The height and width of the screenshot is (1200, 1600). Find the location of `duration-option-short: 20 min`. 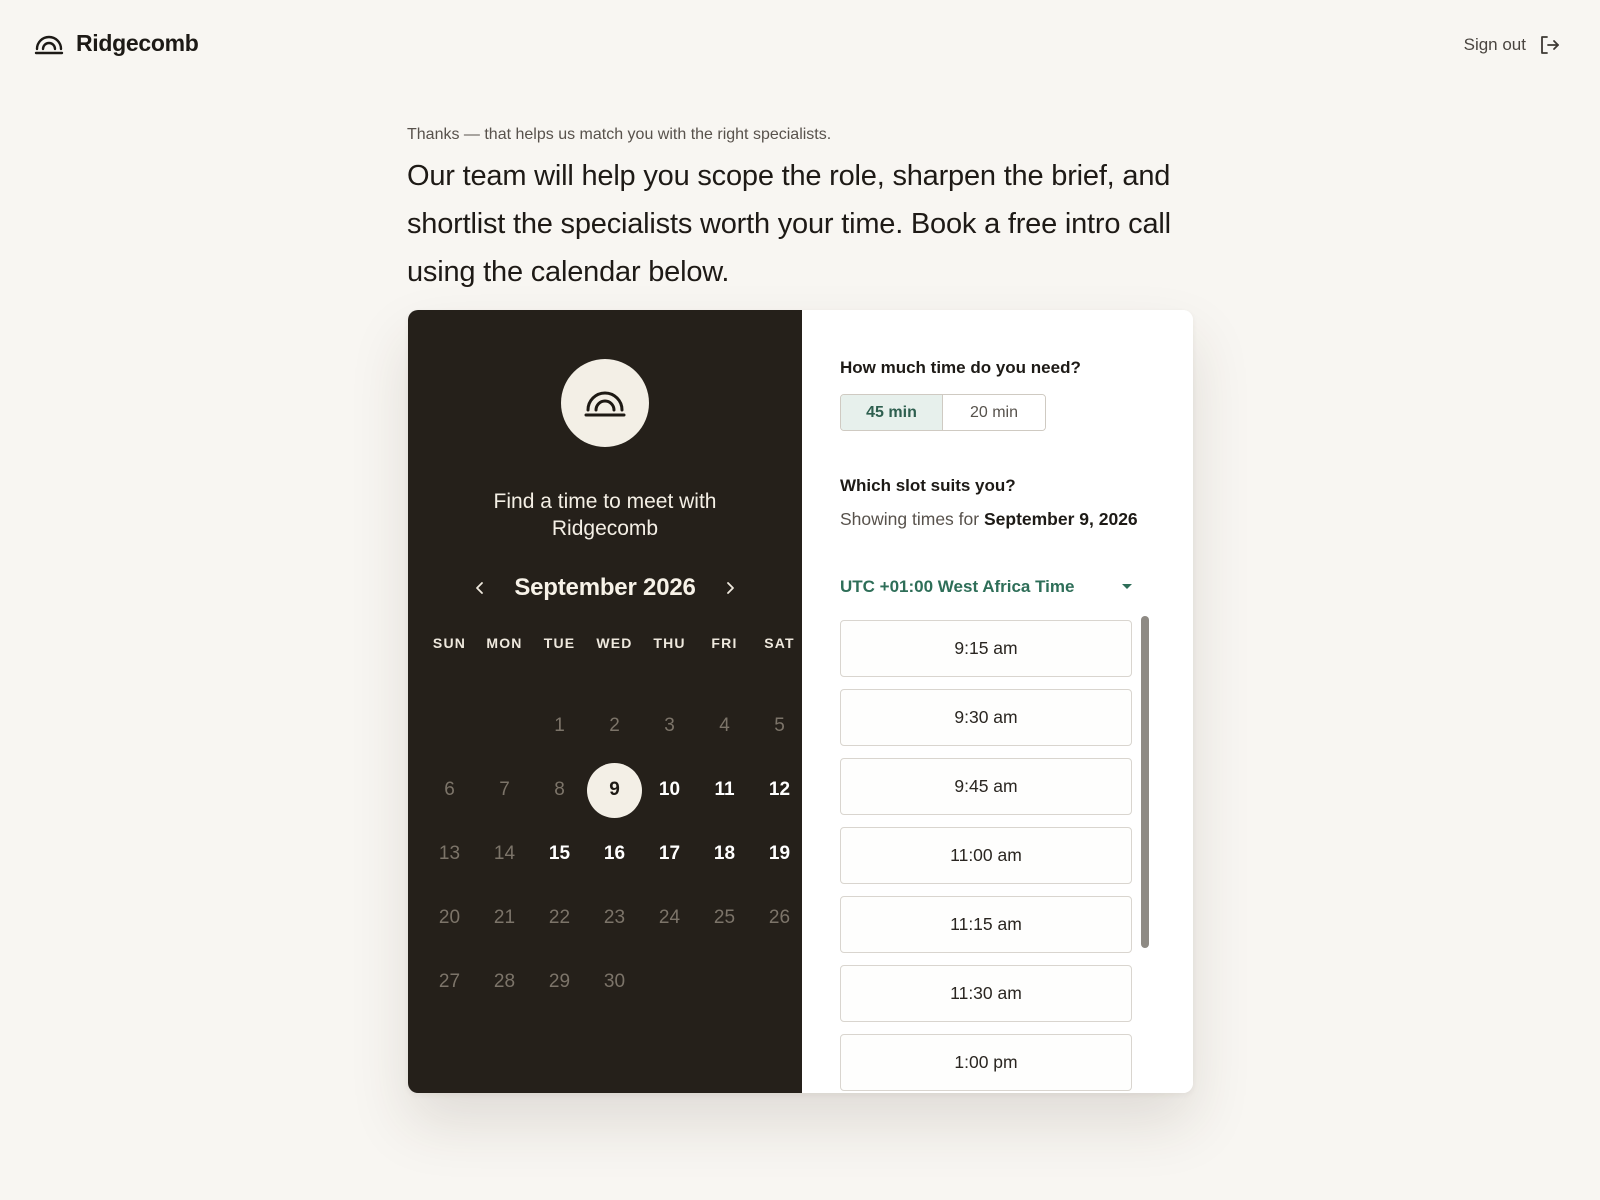

duration-option-short: 20 min is located at coordinates (994, 412).